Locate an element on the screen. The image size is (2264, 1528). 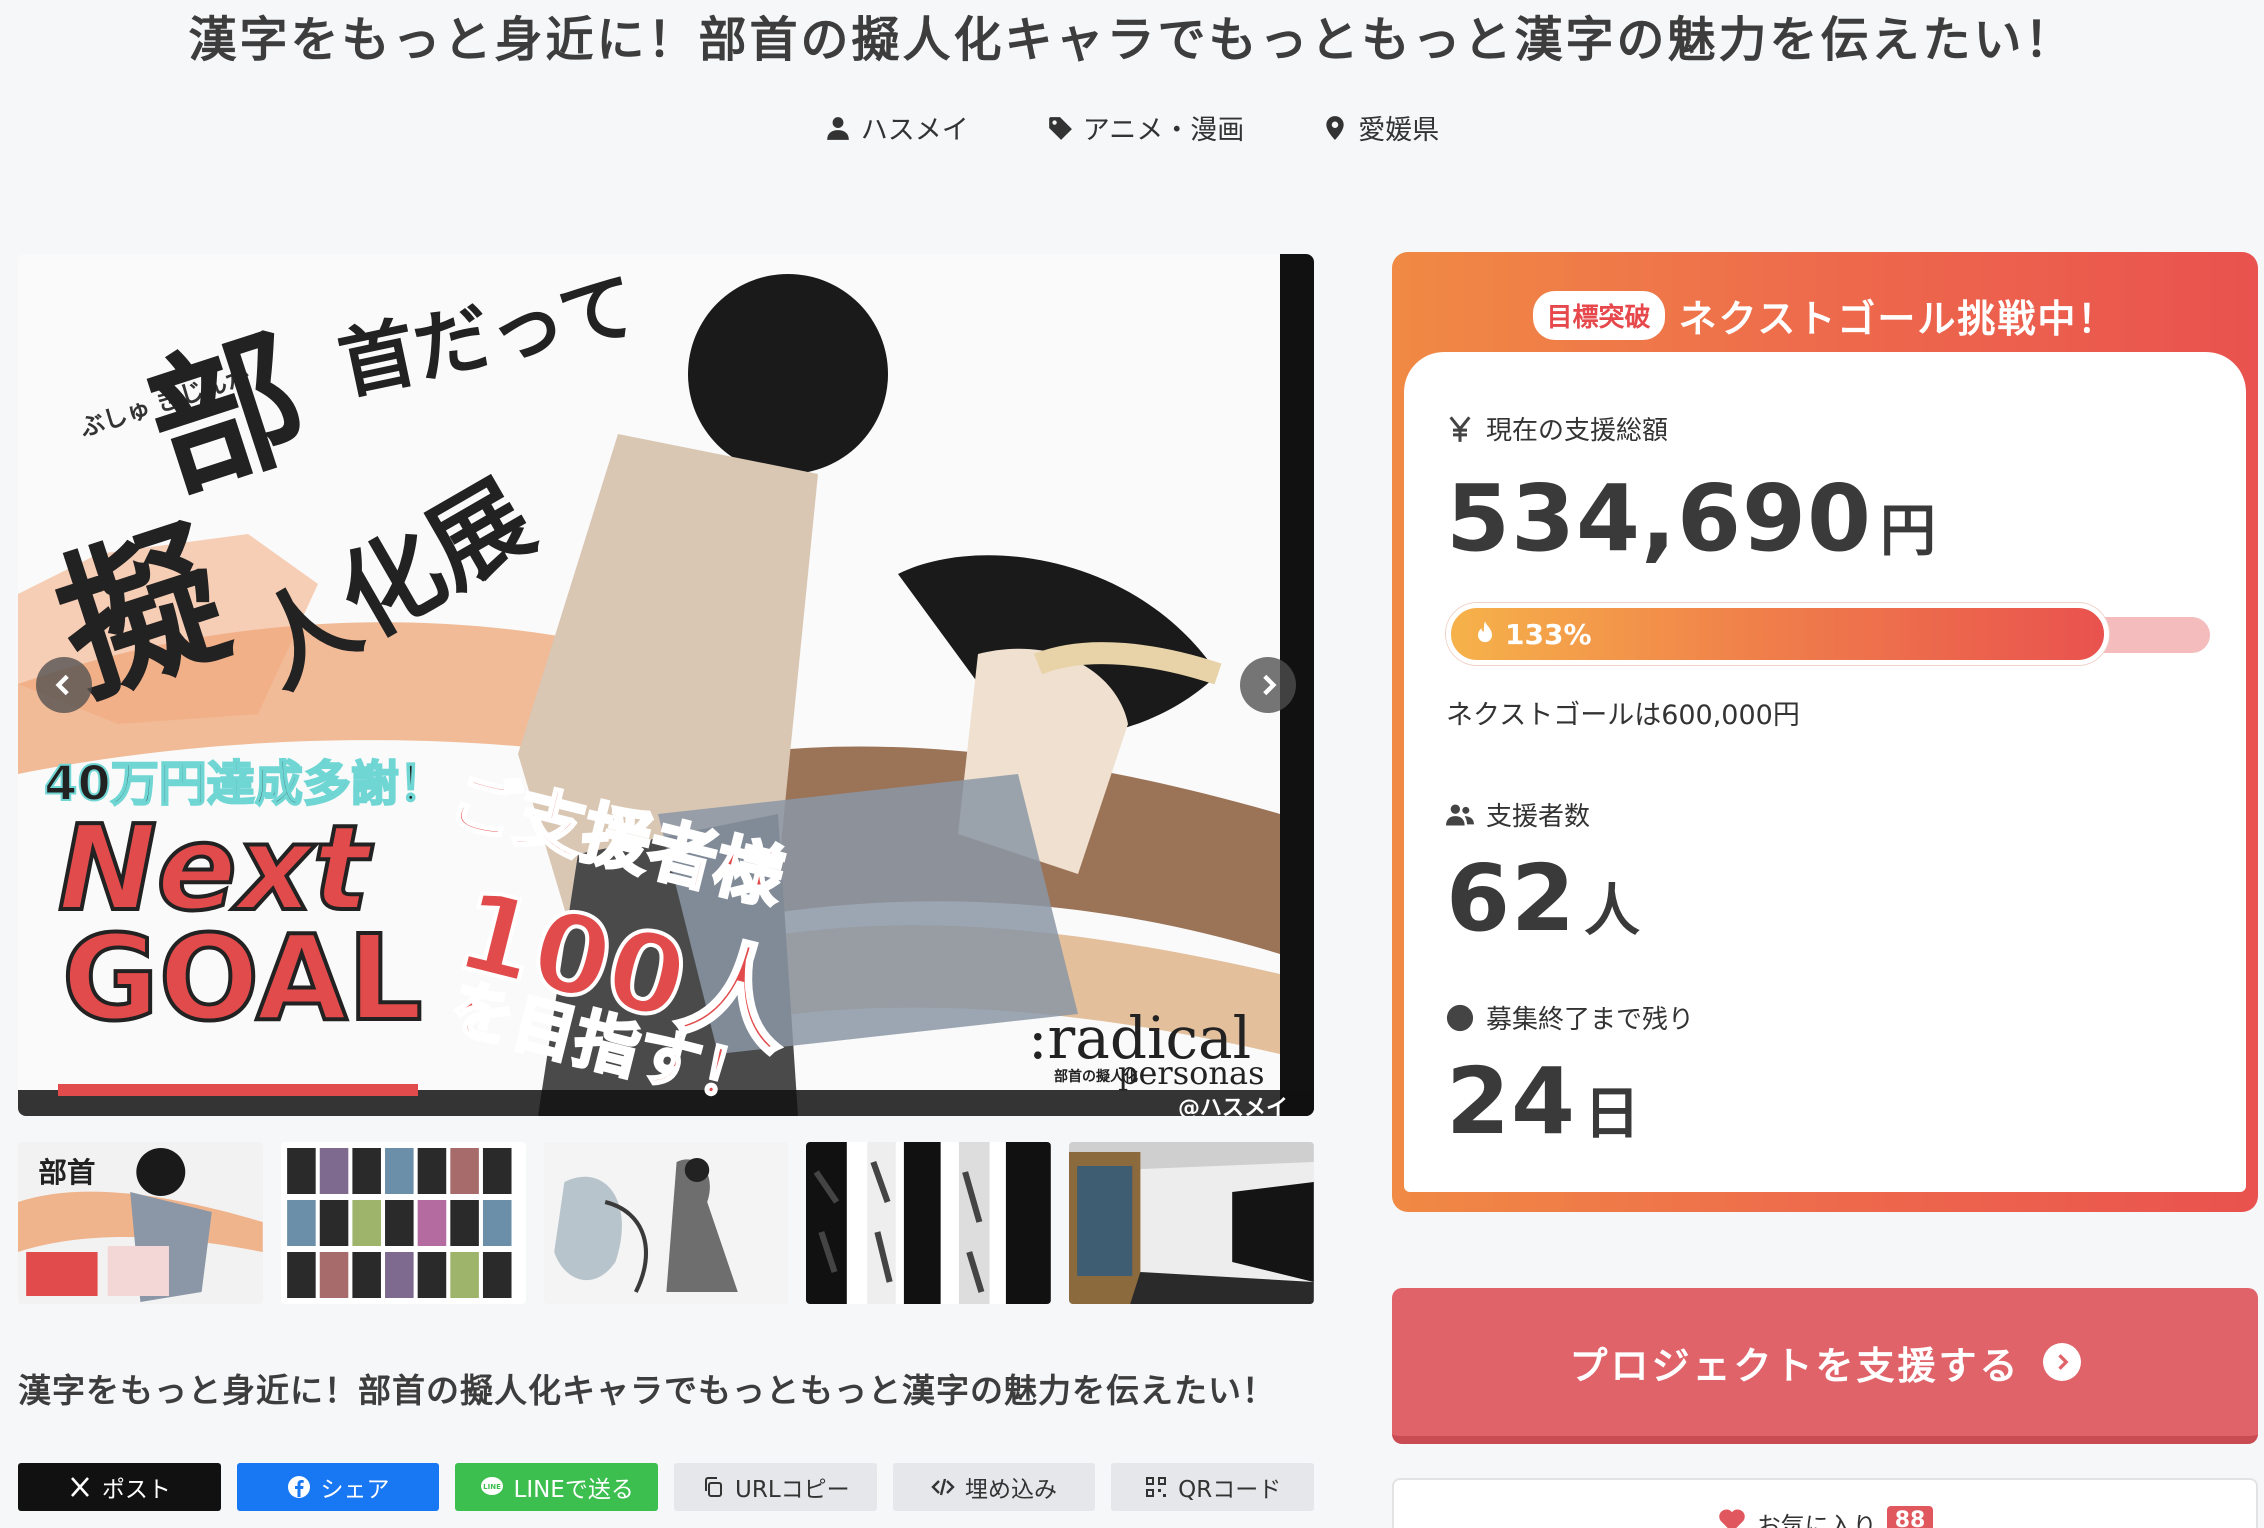
remaining-value: 24 is located at coordinates (1511, 1101).